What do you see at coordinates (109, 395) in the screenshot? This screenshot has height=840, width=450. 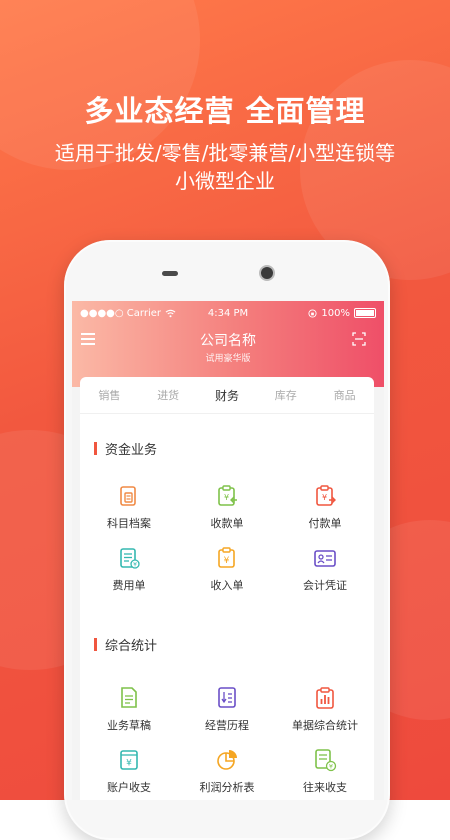 I see `tab-sales: 销售` at bounding box center [109, 395].